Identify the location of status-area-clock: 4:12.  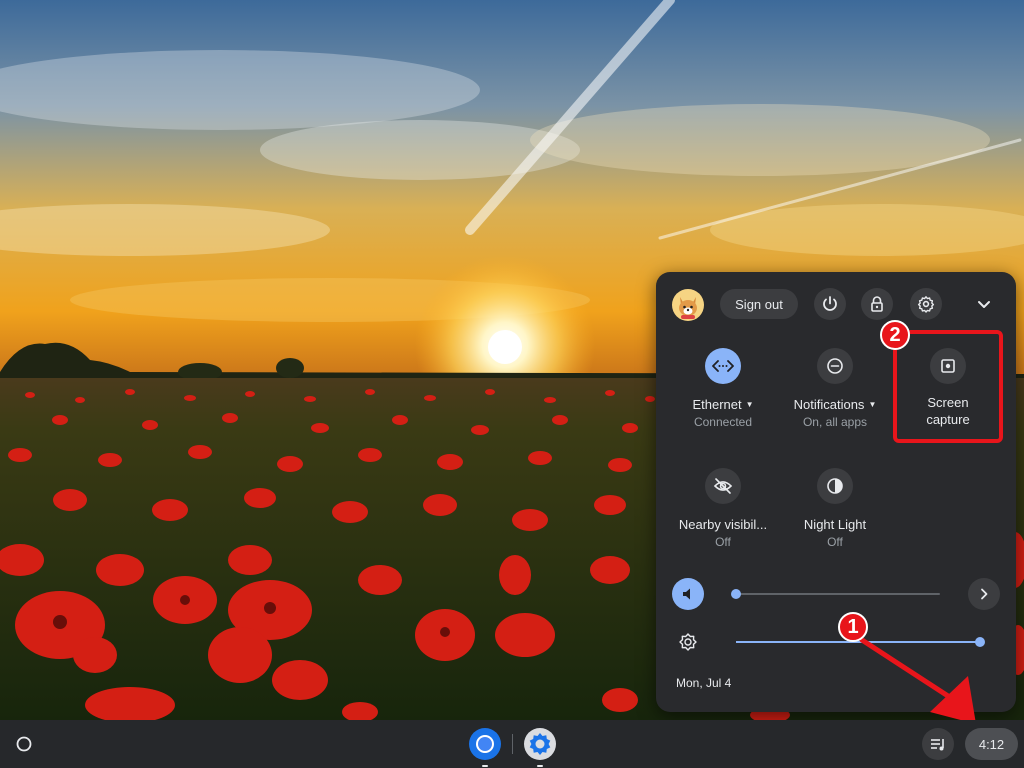
(991, 744).